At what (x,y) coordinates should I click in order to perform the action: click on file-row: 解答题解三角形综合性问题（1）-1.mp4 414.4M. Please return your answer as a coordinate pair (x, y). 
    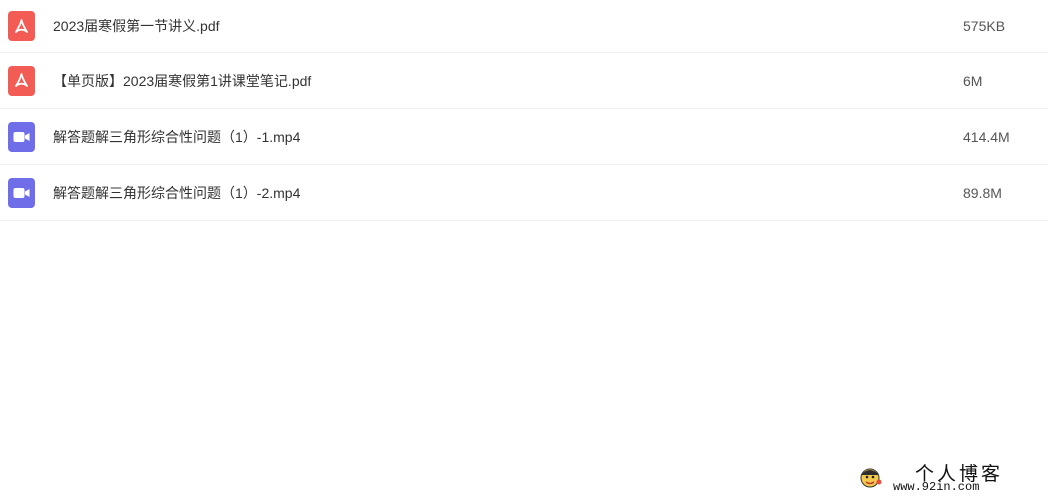
    Looking at the image, I should click on (524, 137).